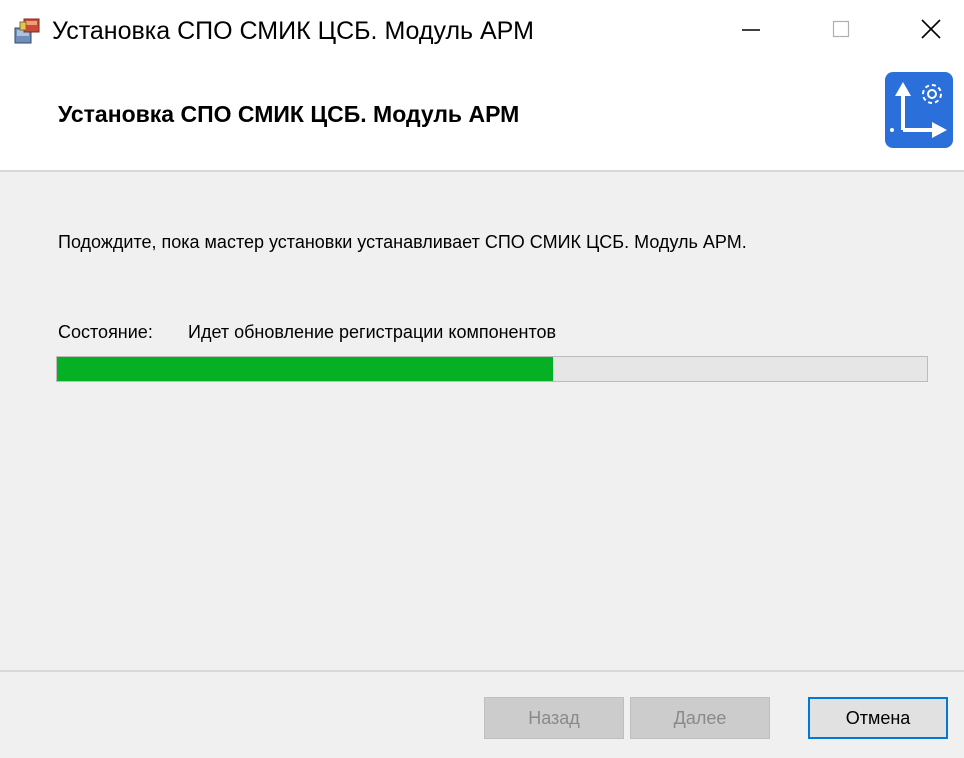 This screenshot has height=758, width=964. What do you see at coordinates (27, 31) in the screenshot?
I see `installer-package-icon` at bounding box center [27, 31].